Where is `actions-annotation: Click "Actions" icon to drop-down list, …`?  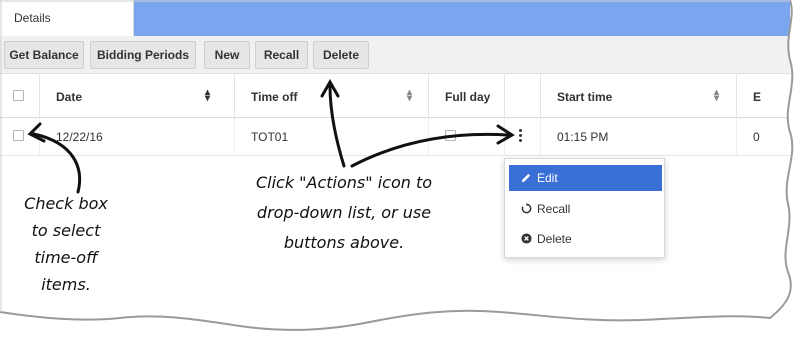 actions-annotation: Click "Actions" icon to drop-down list, … is located at coordinates (344, 213).